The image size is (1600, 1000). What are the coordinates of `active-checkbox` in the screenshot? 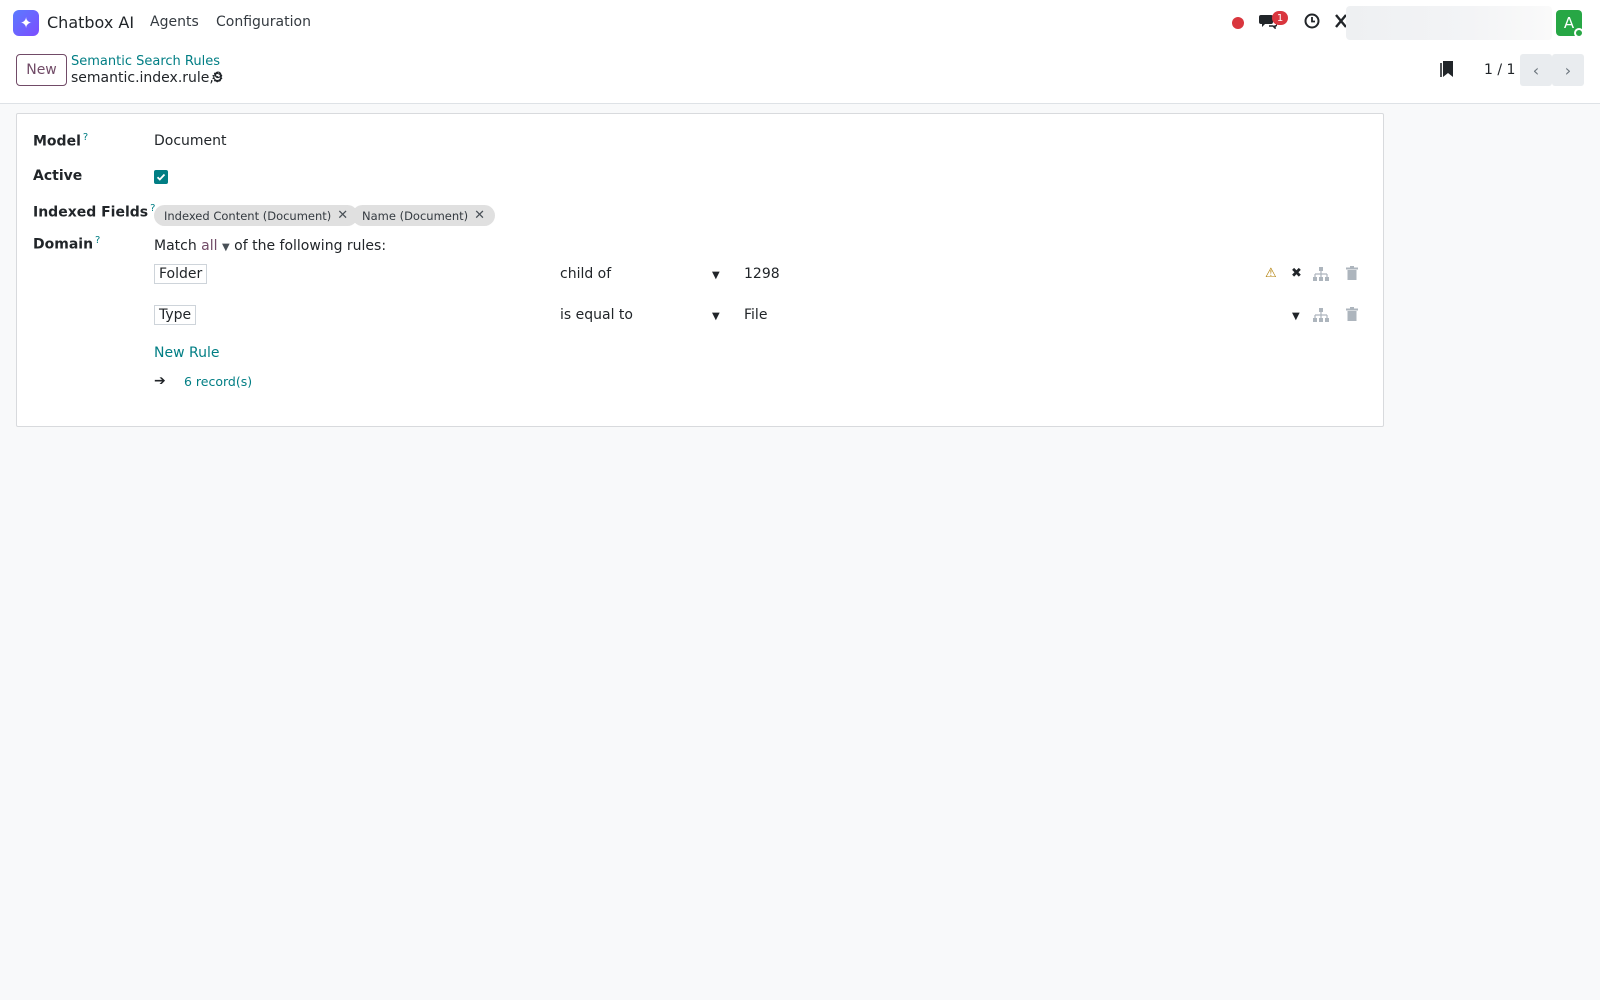 It's located at (161, 177).